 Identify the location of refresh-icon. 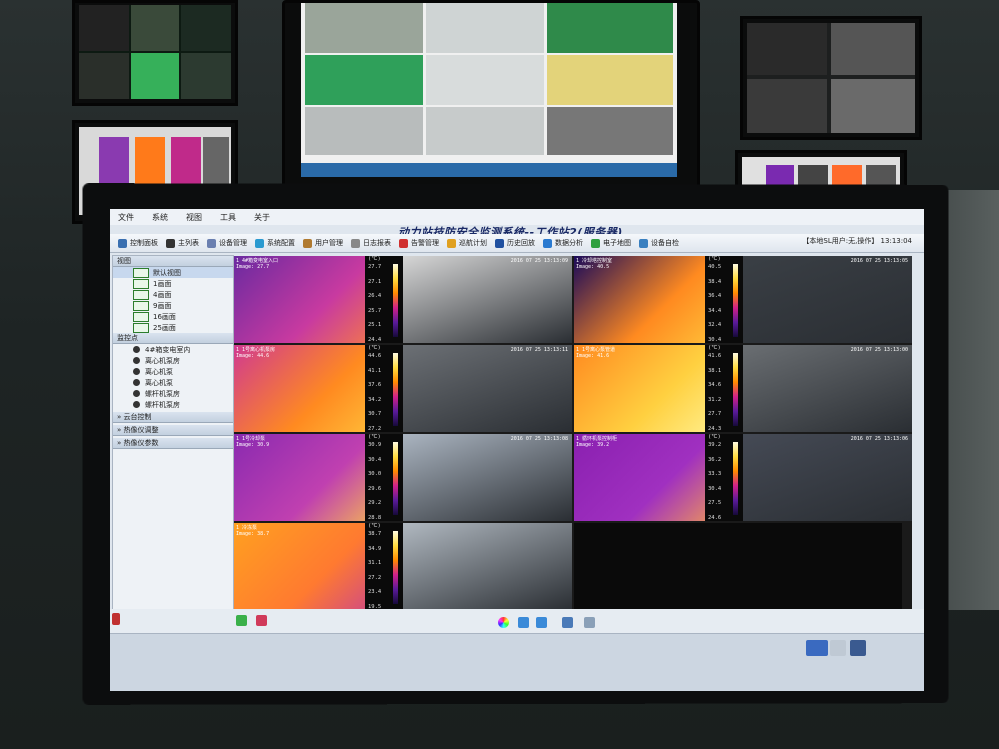
(567, 622).